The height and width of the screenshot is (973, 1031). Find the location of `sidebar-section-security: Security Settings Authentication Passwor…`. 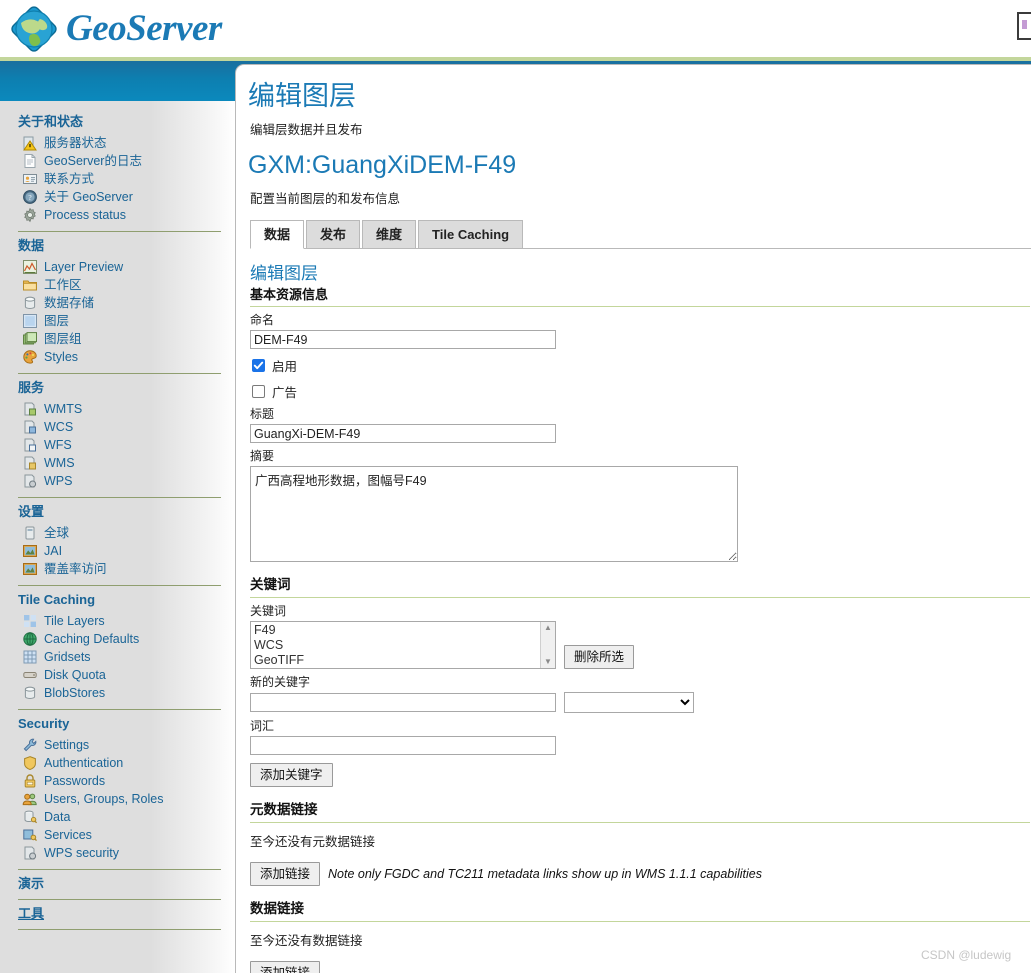

sidebar-section-security: Security Settings Authentication Passwor… is located at coordinates (117, 789).